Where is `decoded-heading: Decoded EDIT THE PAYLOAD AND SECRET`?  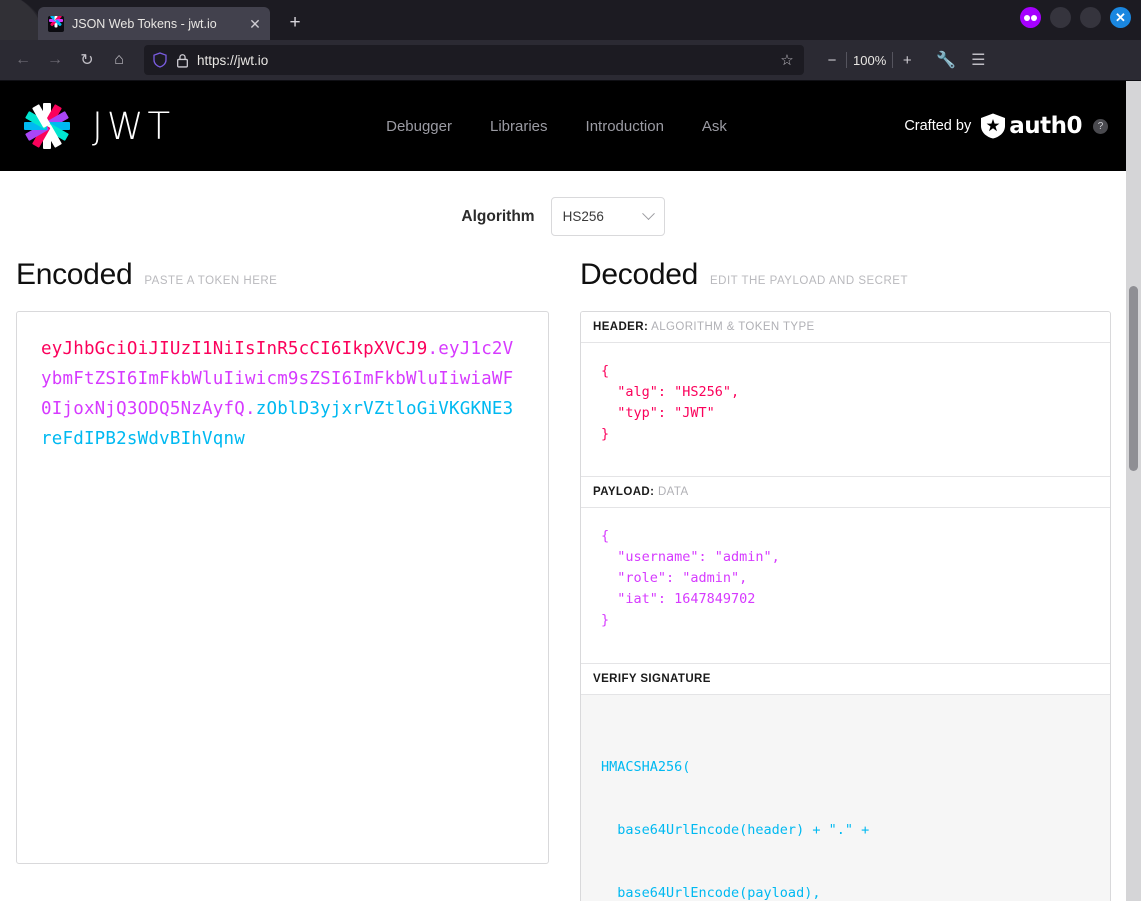
decoded-heading: Decoded EDIT THE PAYLOAD AND SECRET is located at coordinates (845, 275).